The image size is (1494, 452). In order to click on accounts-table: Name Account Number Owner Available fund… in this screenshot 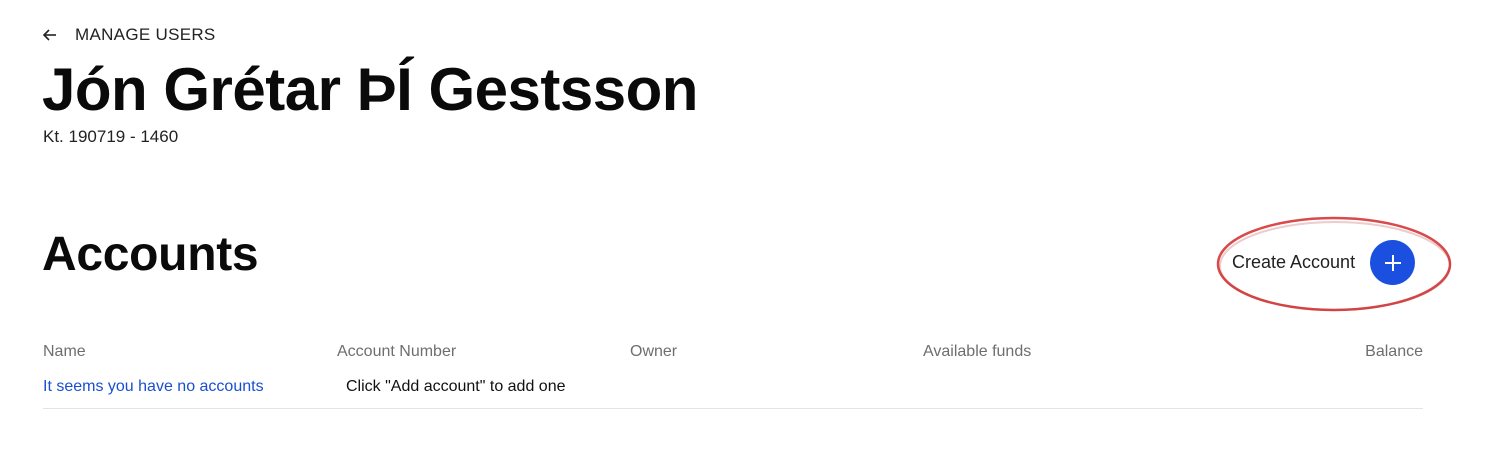, I will do `click(733, 374)`.